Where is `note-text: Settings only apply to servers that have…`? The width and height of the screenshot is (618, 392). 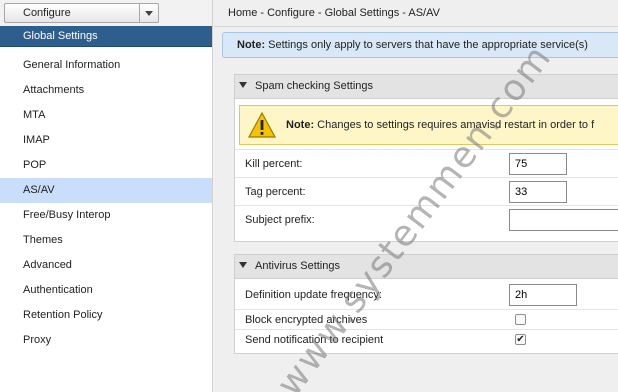 note-text: Settings only apply to servers that have… is located at coordinates (426, 45).